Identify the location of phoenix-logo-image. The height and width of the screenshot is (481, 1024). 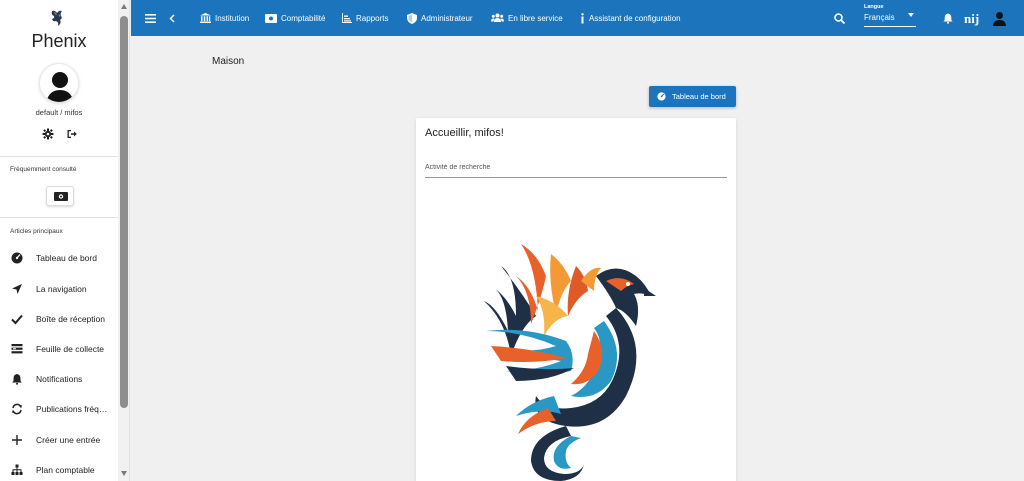
(570, 362).